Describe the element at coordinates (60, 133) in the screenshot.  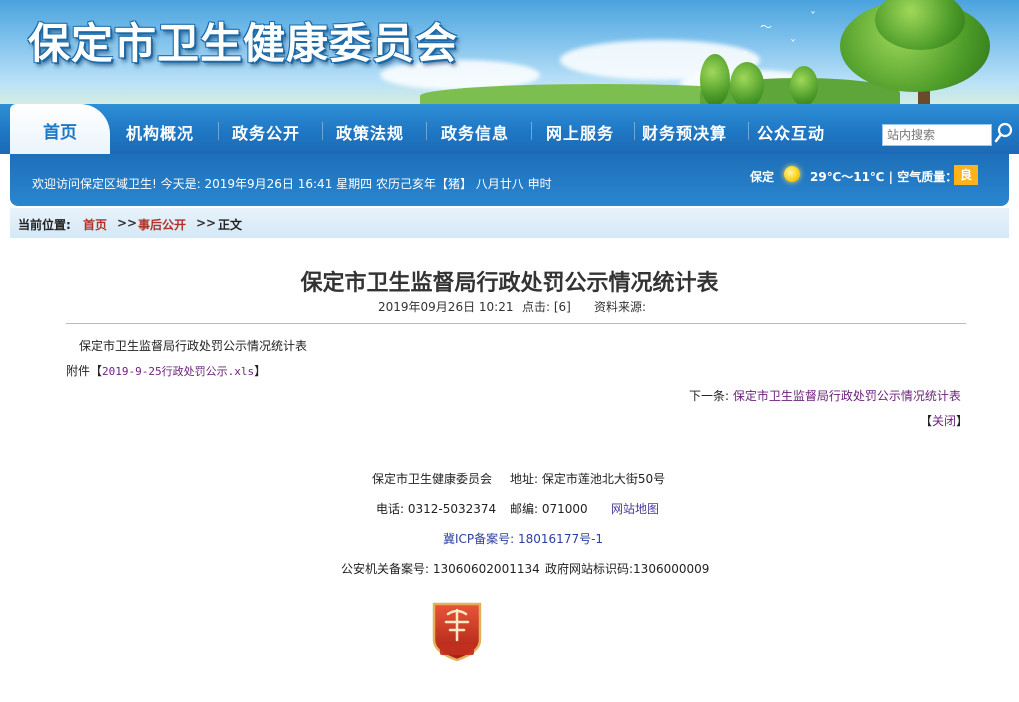
I see `nav-home-label: 首页` at that location.